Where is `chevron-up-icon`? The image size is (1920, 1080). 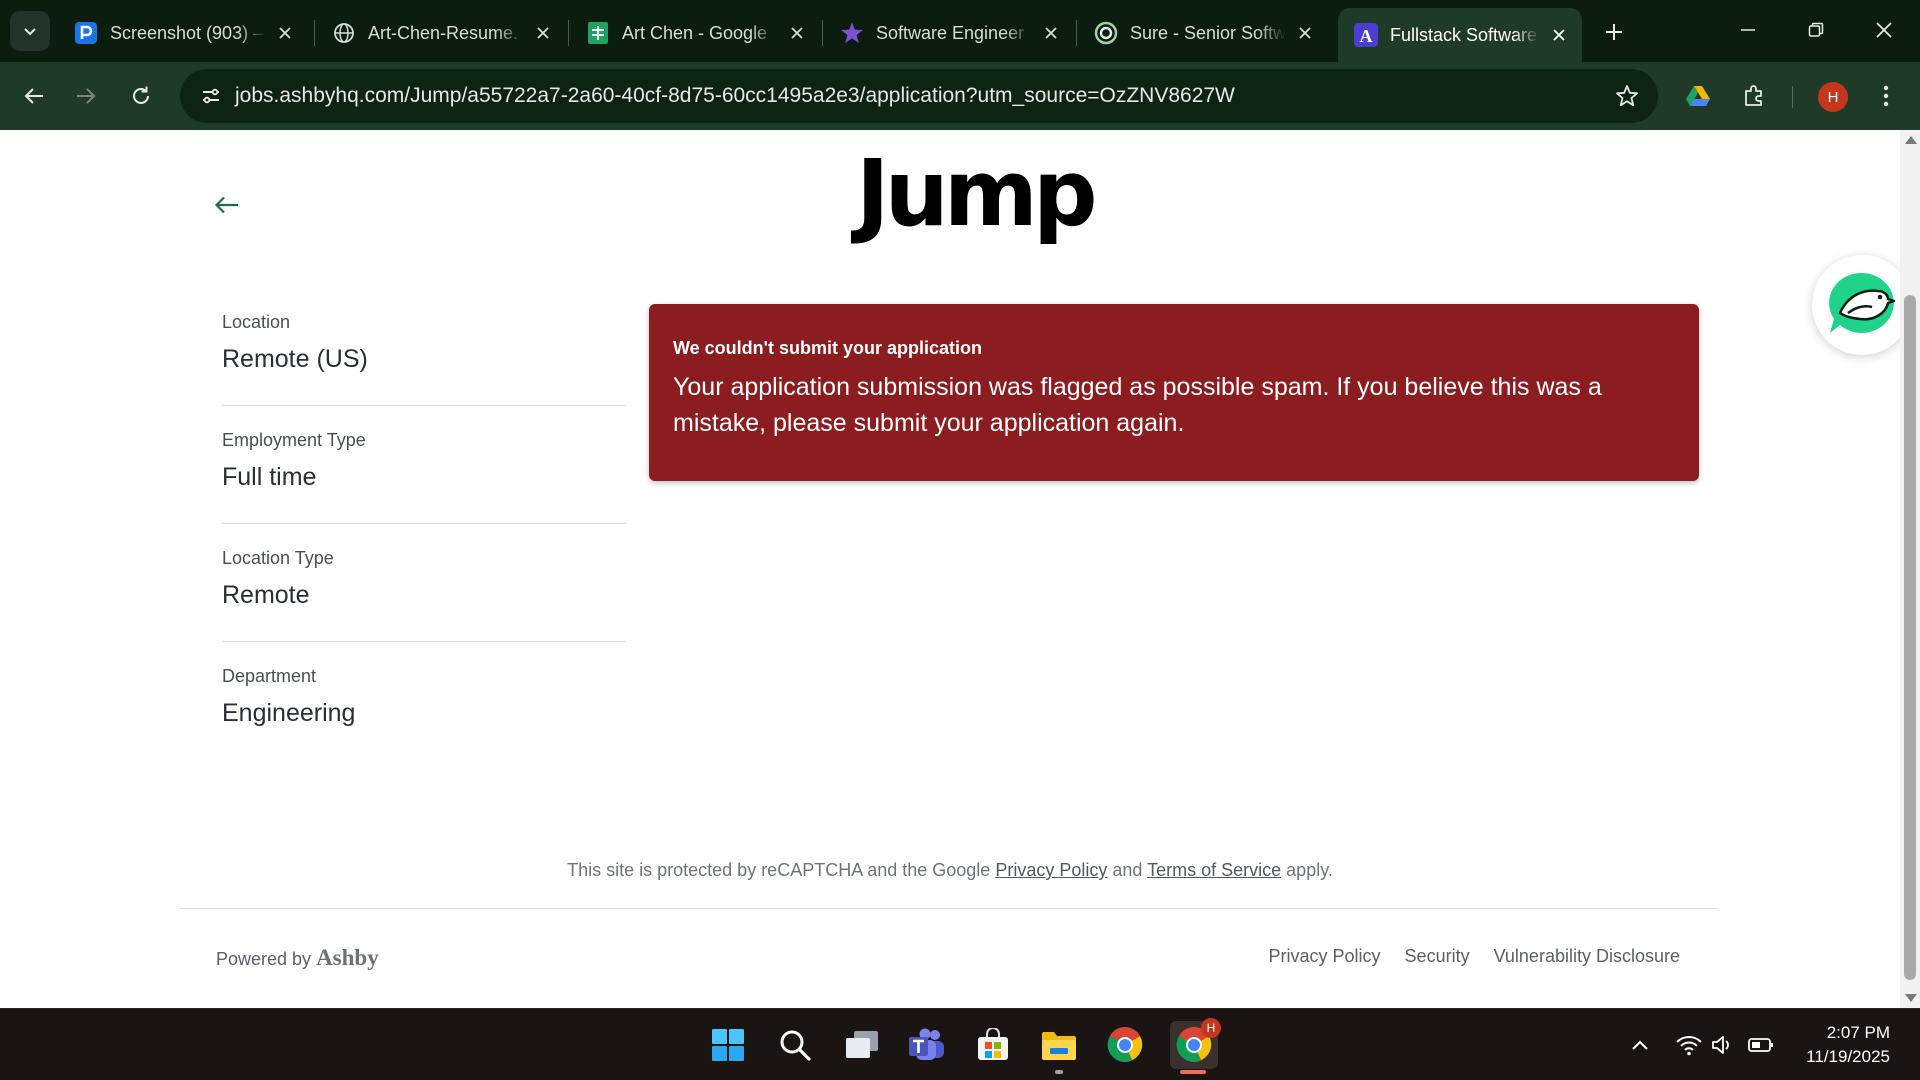 chevron-up-icon is located at coordinates (1640, 1045).